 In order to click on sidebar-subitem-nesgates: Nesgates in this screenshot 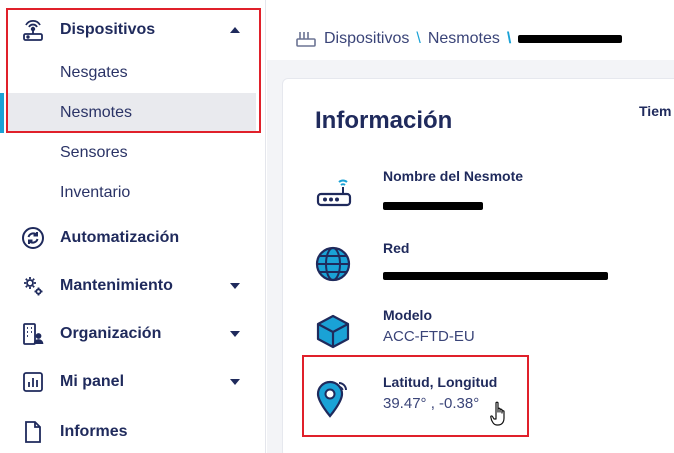, I will do `click(132, 73)`.